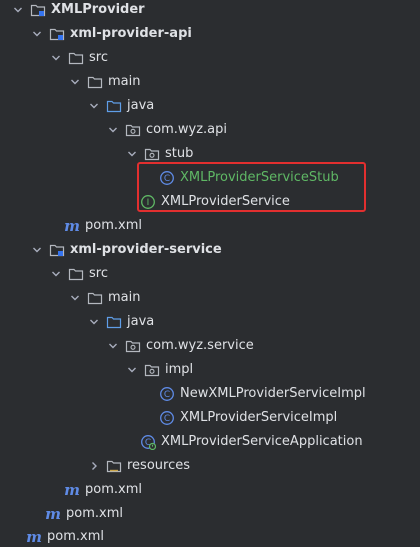 The height and width of the screenshot is (547, 420). What do you see at coordinates (210, 466) in the screenshot?
I see `tree-node-svc-resources: resources` at bounding box center [210, 466].